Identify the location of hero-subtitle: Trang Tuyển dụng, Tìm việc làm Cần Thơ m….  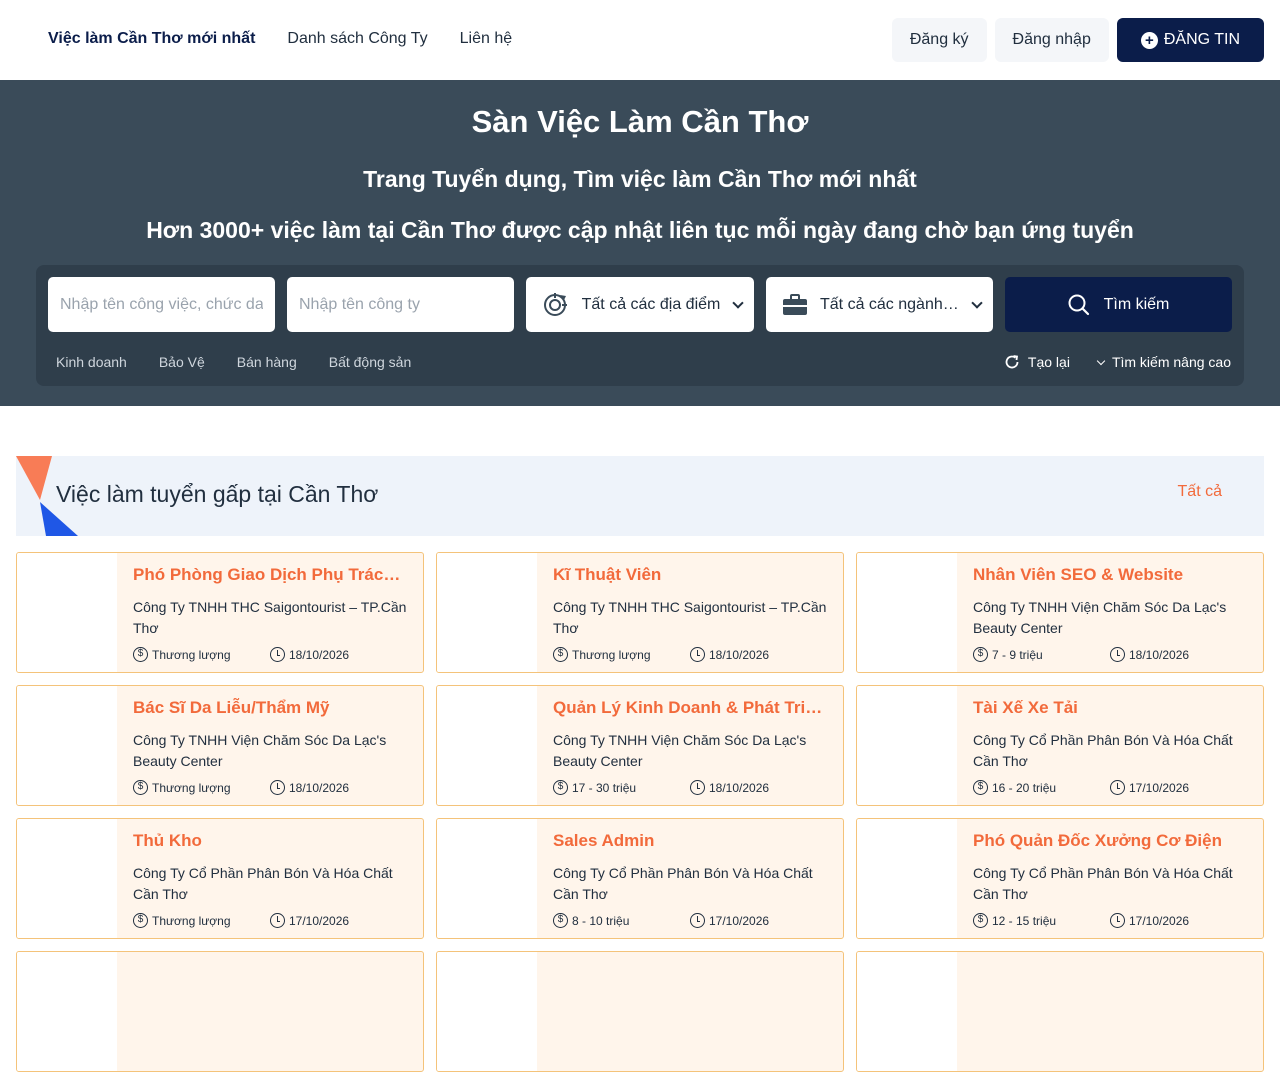
(640, 179).